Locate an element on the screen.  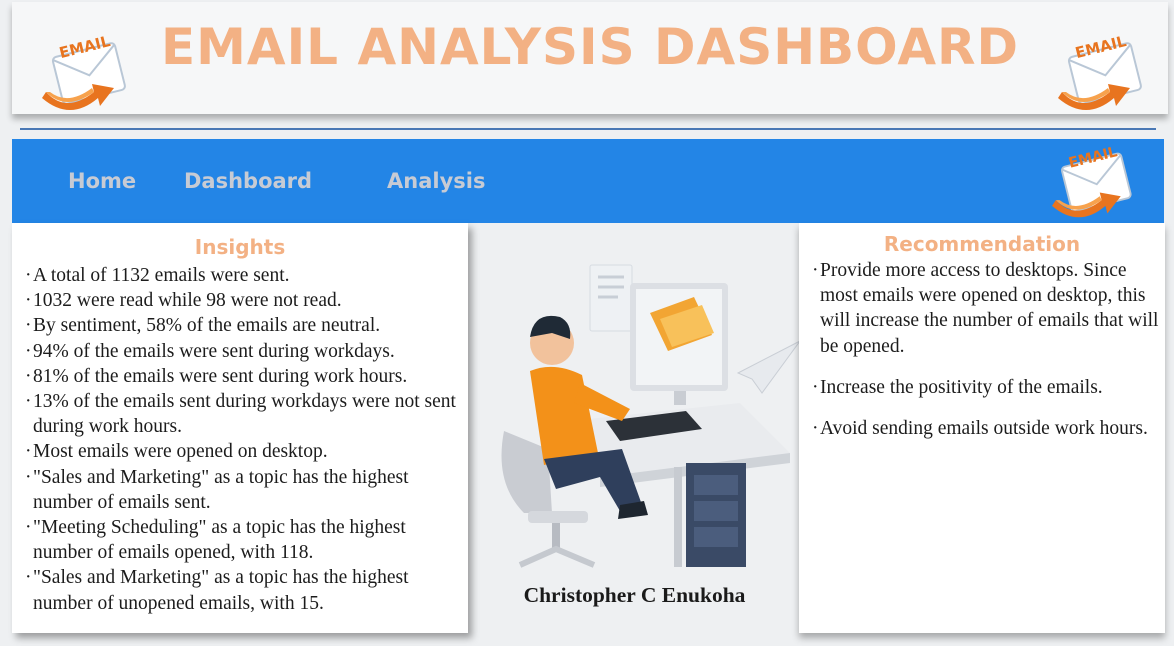
nav-dashboard: Dashboard is located at coordinates (248, 181).